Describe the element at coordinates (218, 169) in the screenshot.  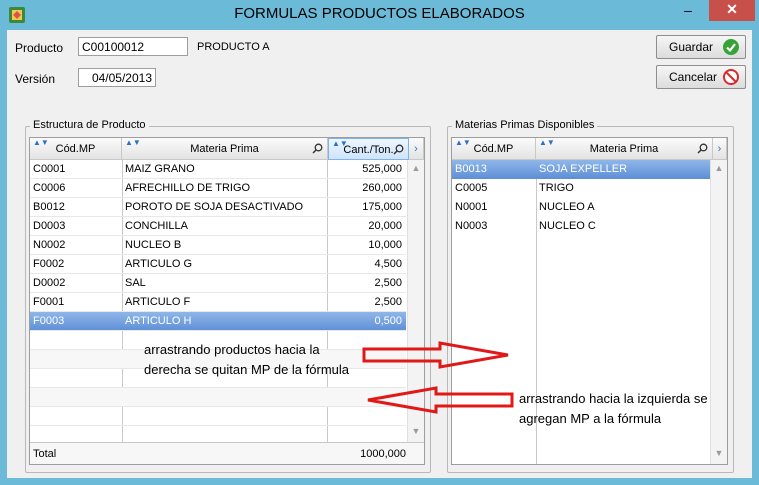
I see `table-row: C0001 MAIZ GRANO 525,000` at that location.